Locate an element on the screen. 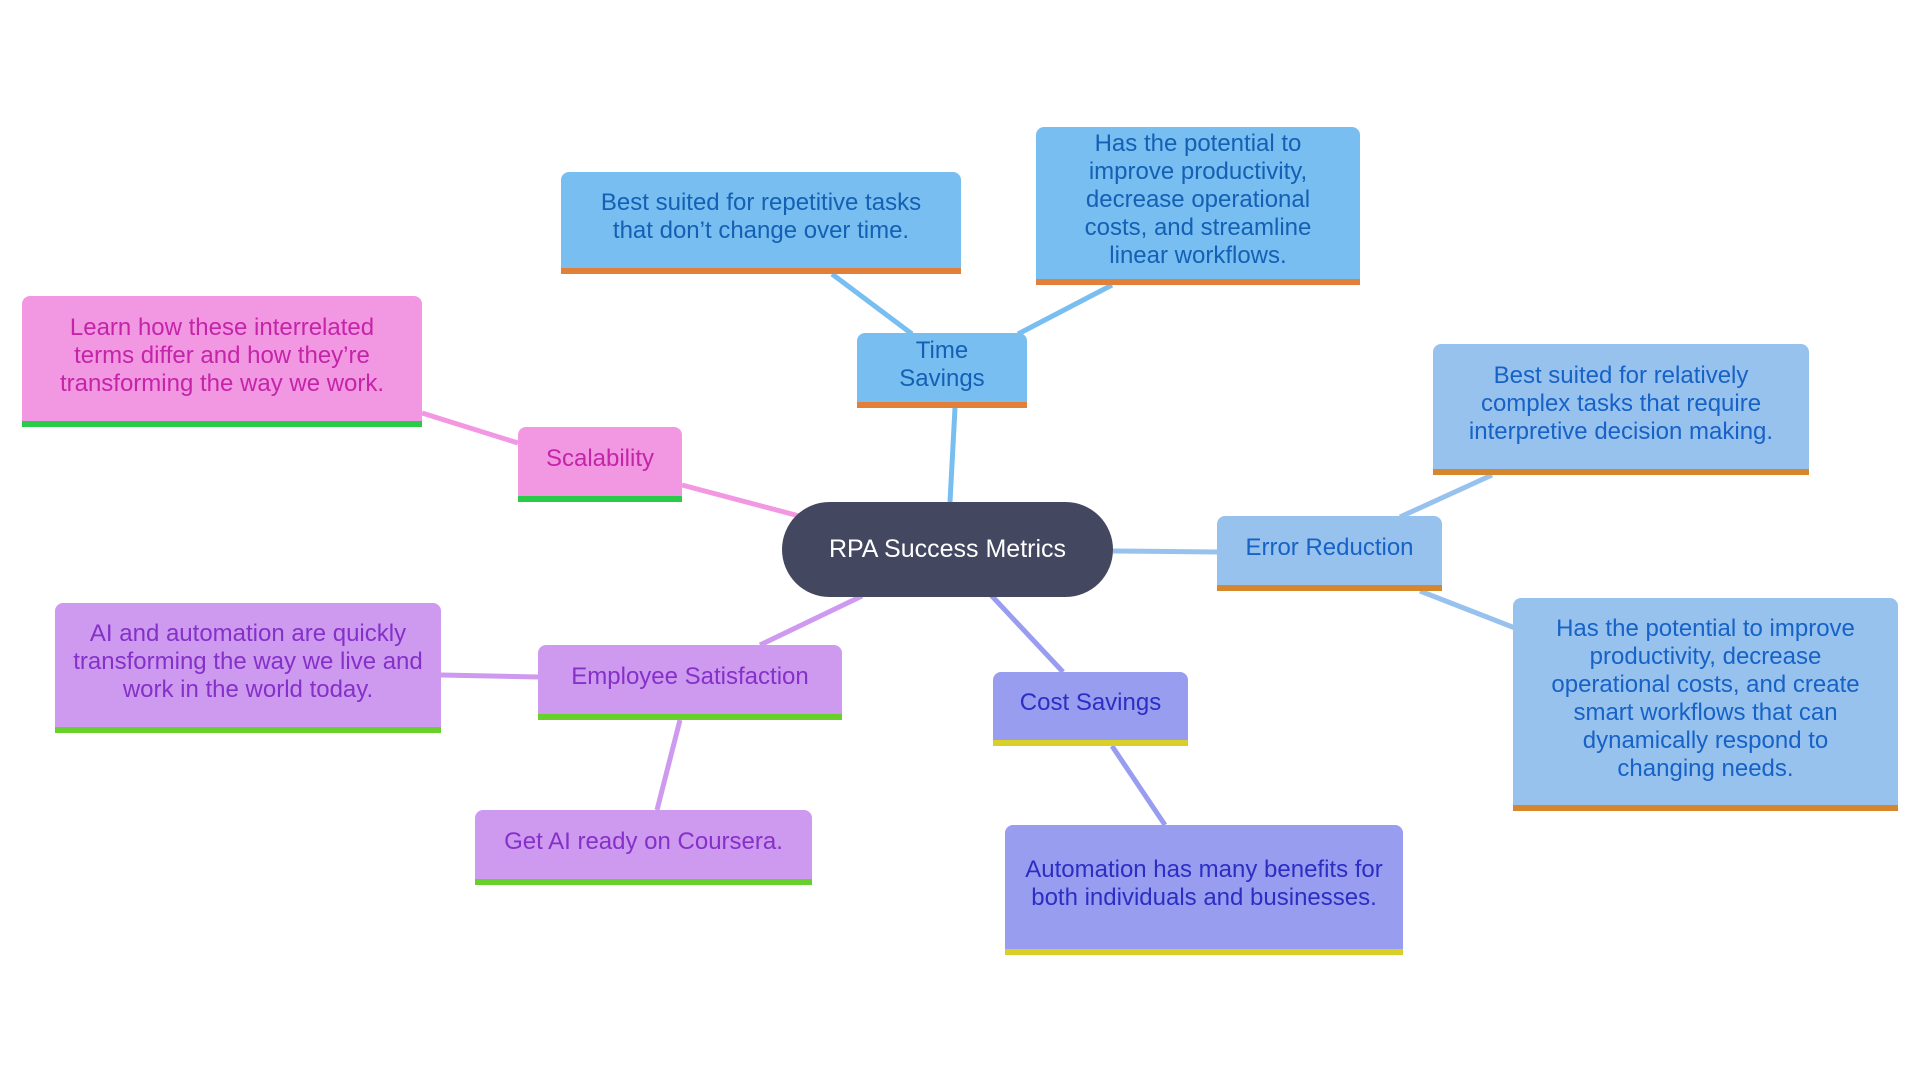 Image resolution: width=1920 pixels, height=1080 pixels. edge-root-error-reduction is located at coordinates (1165, 551).